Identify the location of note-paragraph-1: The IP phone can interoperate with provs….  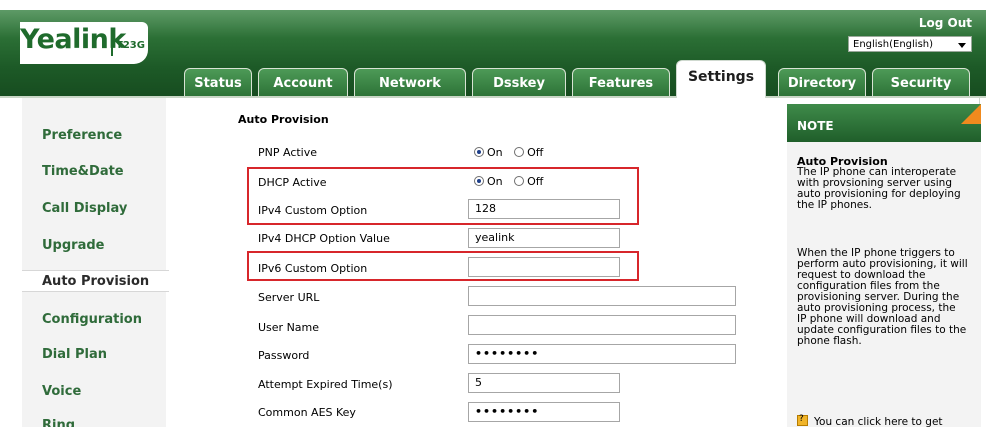
(888, 189).